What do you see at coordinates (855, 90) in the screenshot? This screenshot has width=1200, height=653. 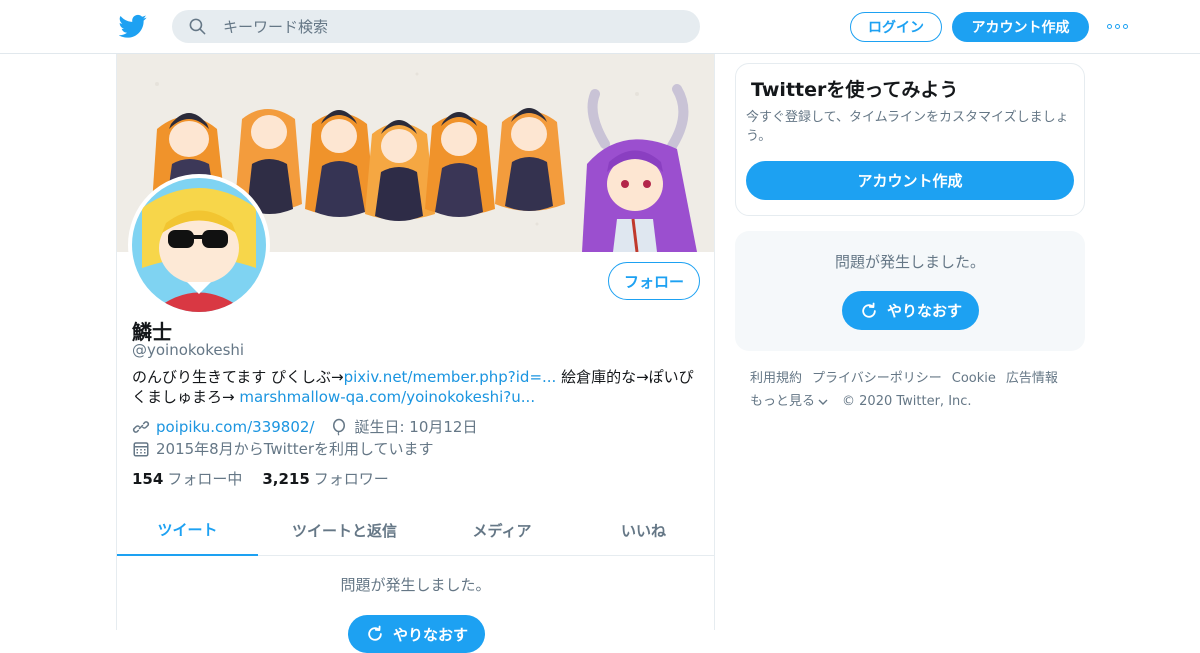 I see `signup-promo-title: Twitterを使ってみよう` at bounding box center [855, 90].